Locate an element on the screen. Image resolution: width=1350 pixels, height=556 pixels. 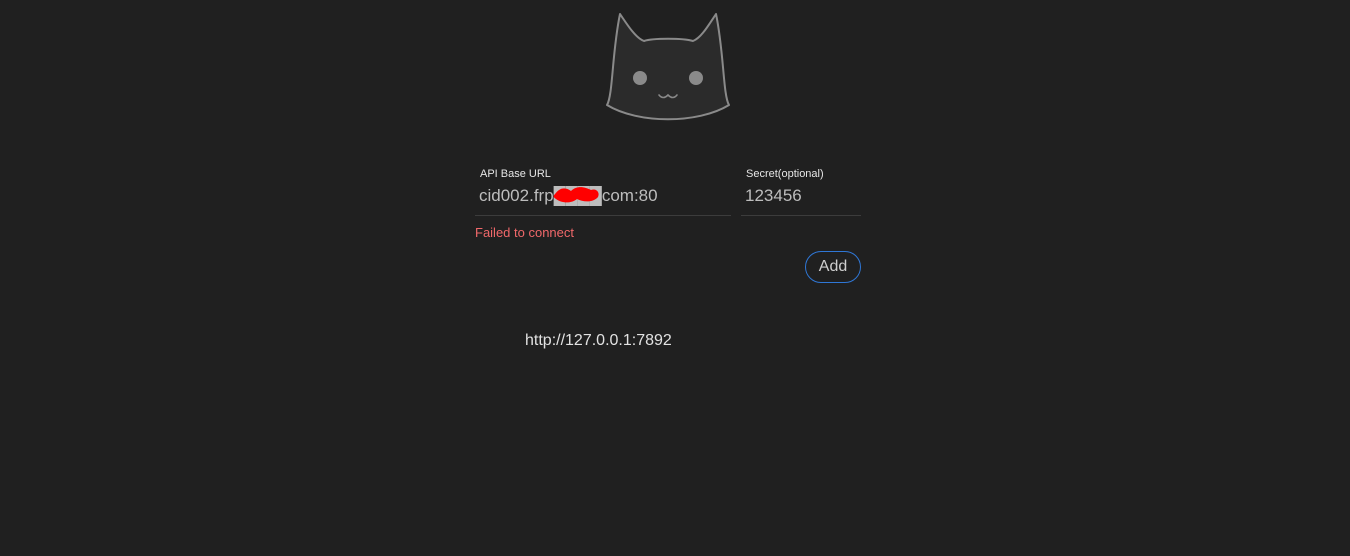
secret-label: Secret(optional) is located at coordinates (785, 174).